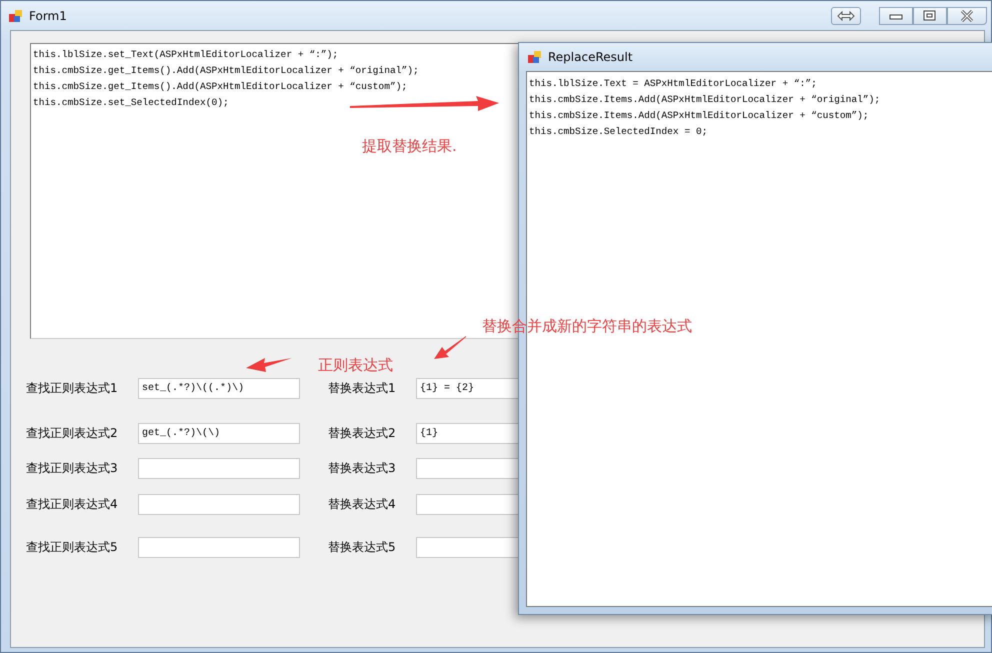  Describe the element at coordinates (219, 388) in the screenshot. I see `input-field: set_(.*?)\((.*)\)` at that location.